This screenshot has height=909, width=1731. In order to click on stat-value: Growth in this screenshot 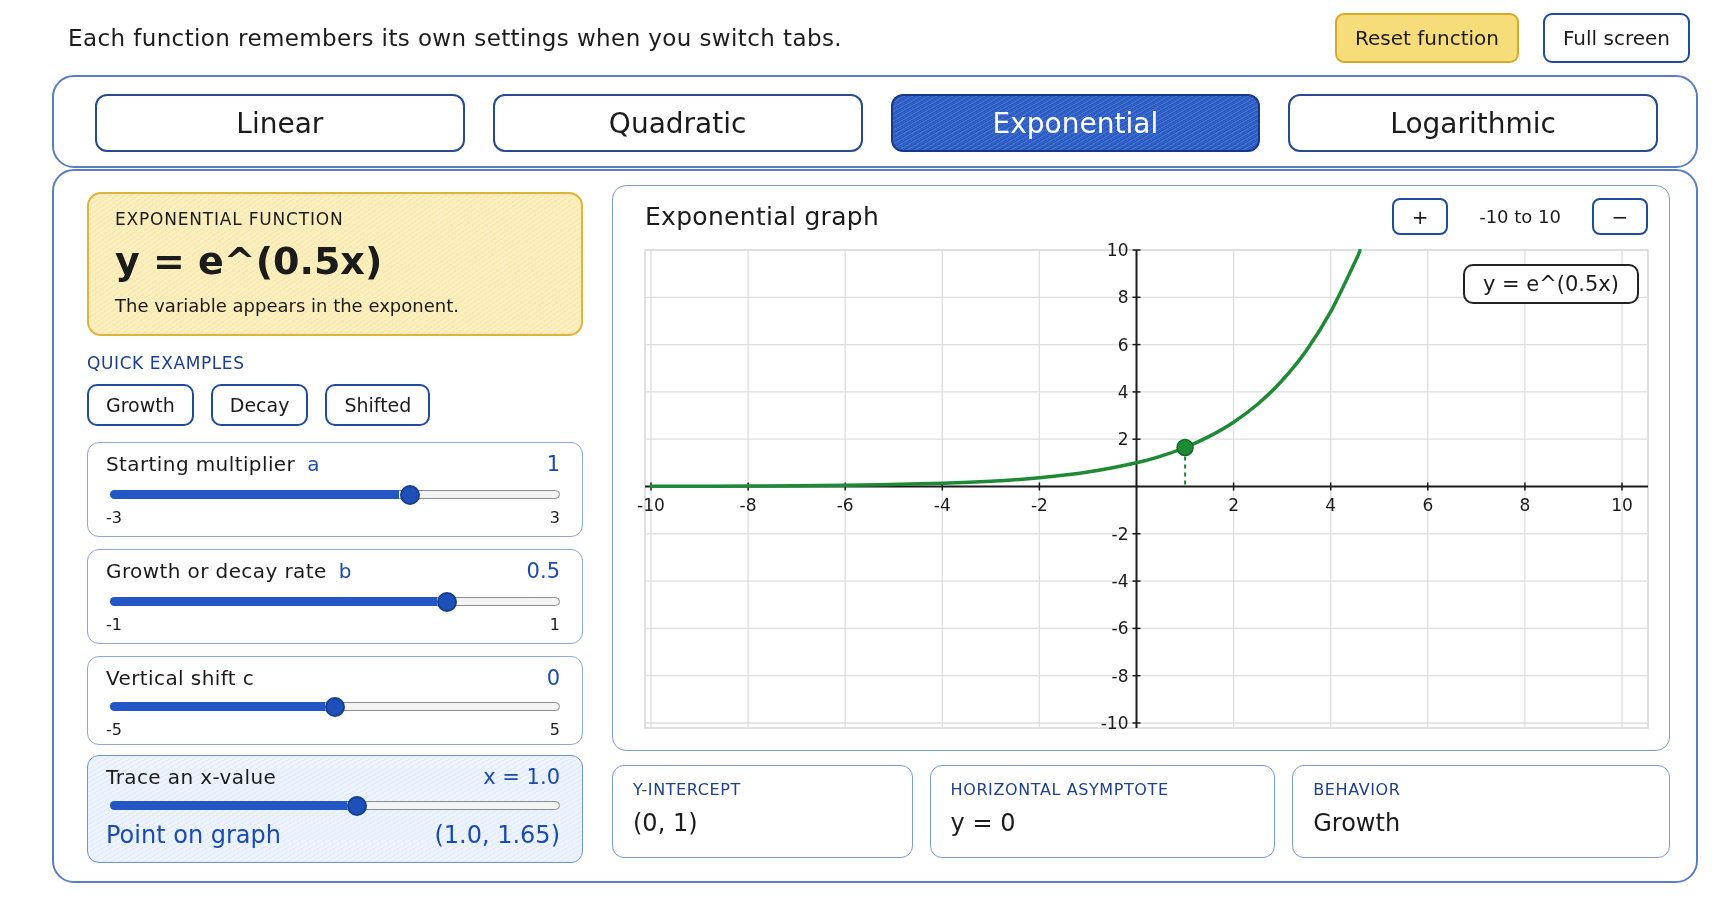, I will do `click(1357, 823)`.